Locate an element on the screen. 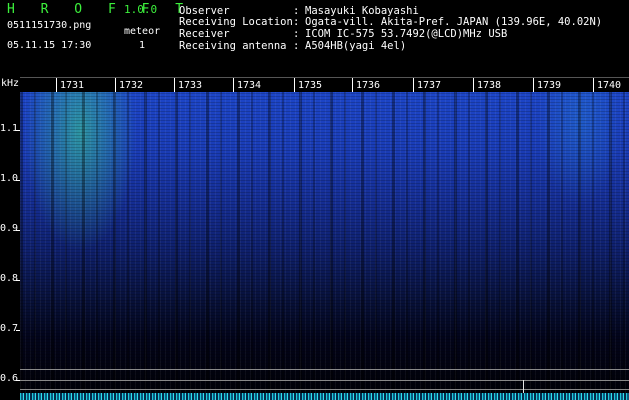 The height and width of the screenshot is (400, 629). datetime: 05.11.15 17:30 is located at coordinates (49, 45).